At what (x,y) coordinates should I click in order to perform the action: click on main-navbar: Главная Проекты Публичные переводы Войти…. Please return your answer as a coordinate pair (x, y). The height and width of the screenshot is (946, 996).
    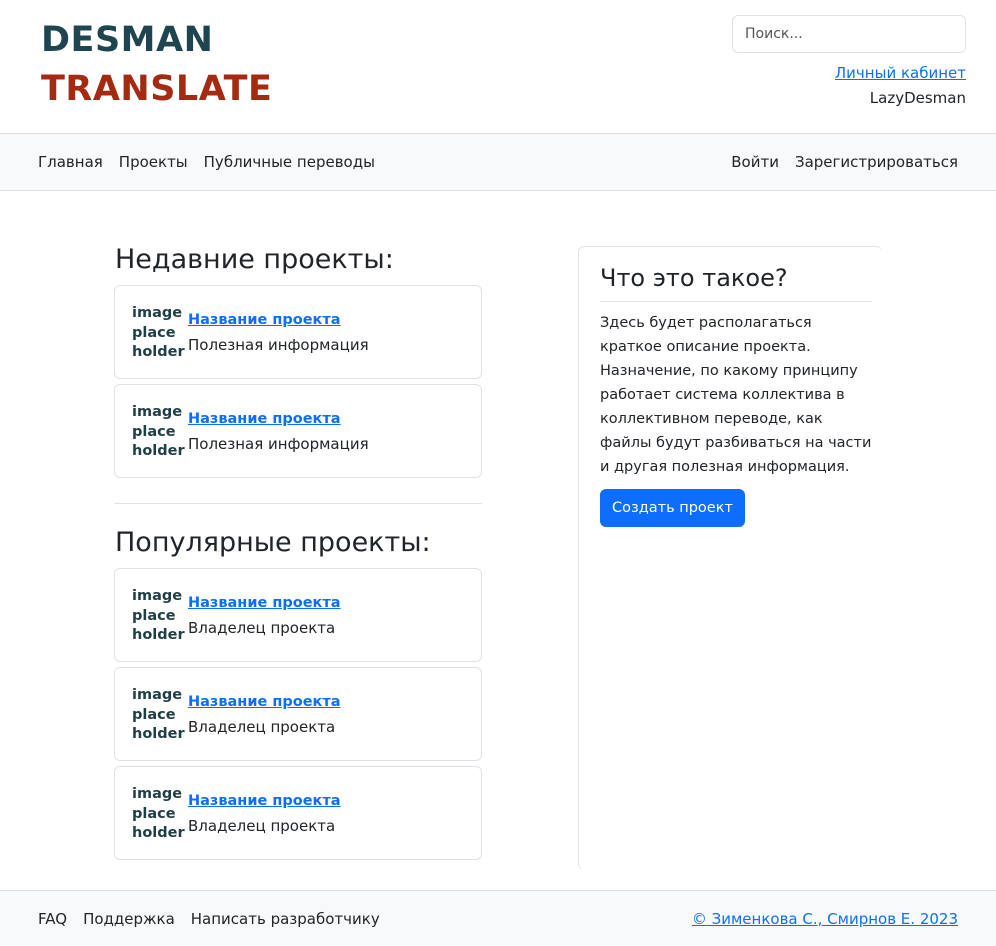
    Looking at the image, I should click on (498, 162).